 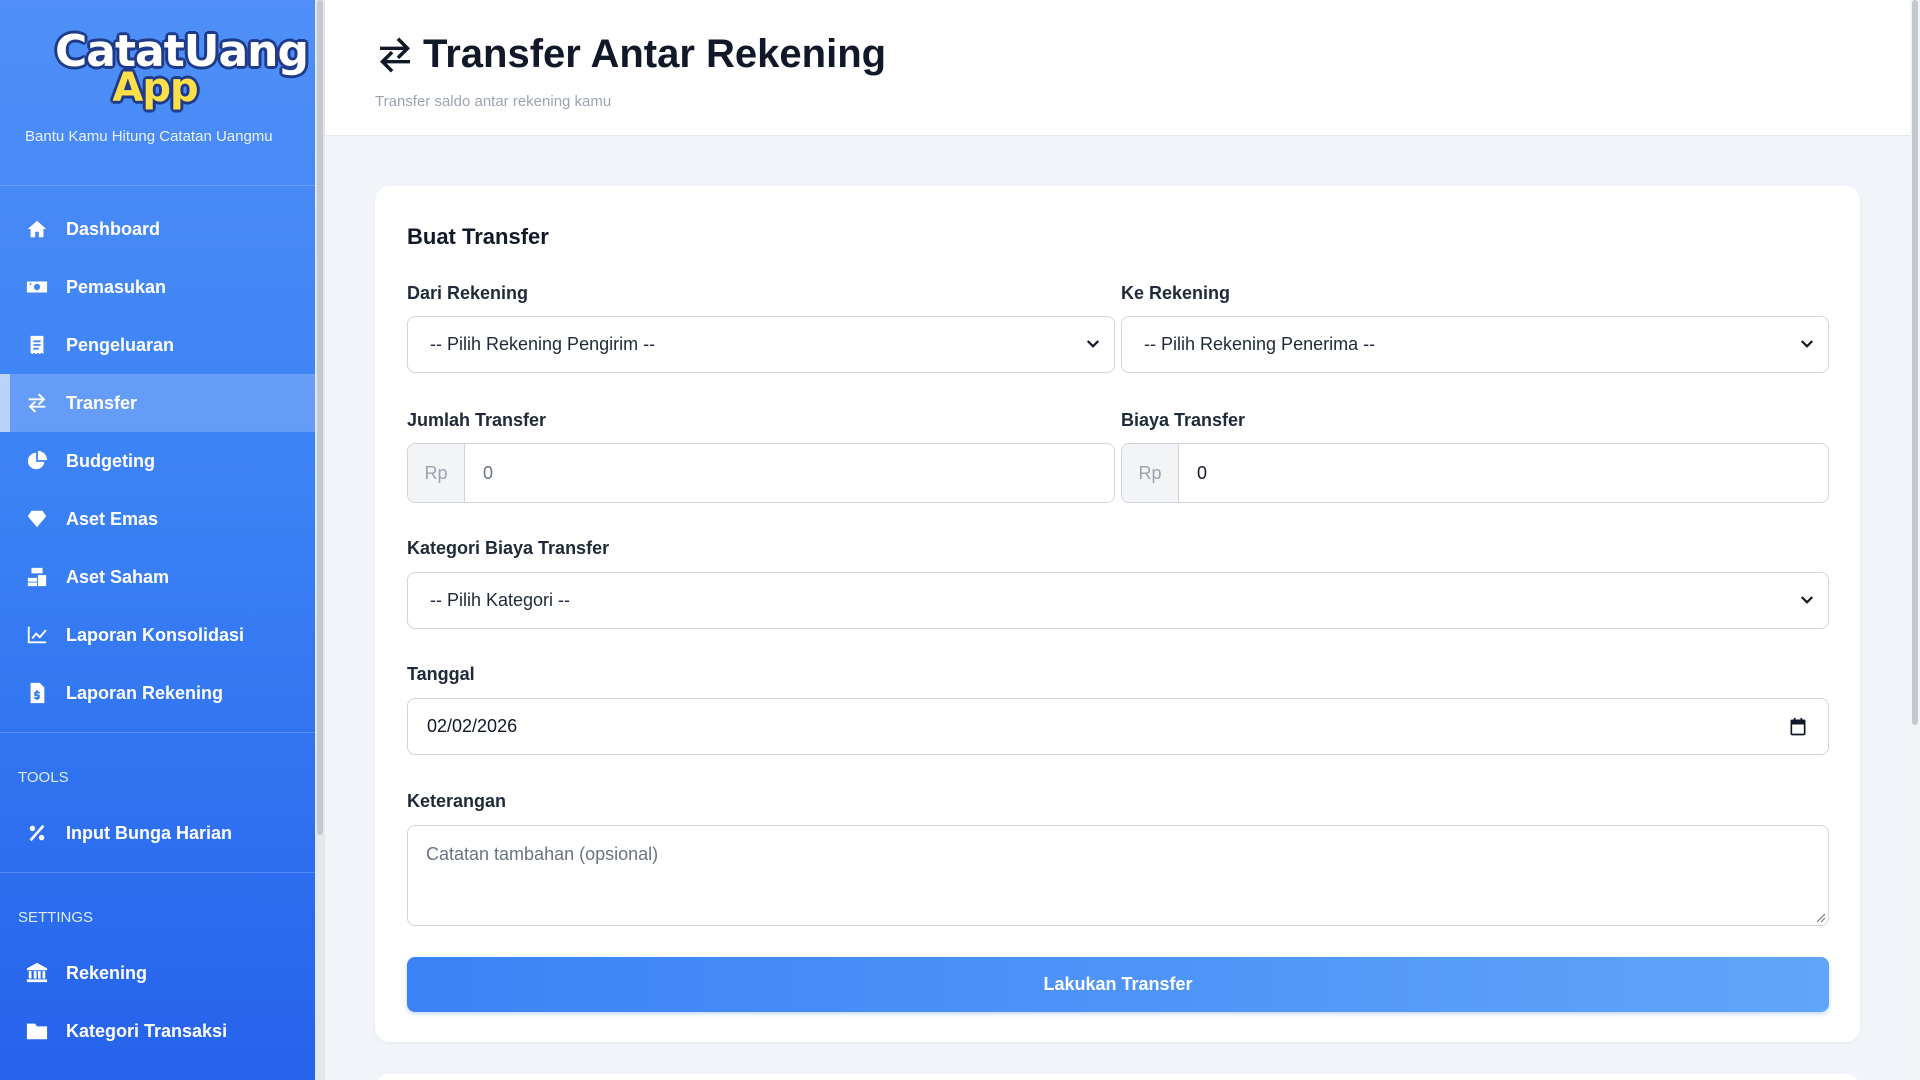 What do you see at coordinates (118, 576) in the screenshot?
I see `nav-label: Aset Saham` at bounding box center [118, 576].